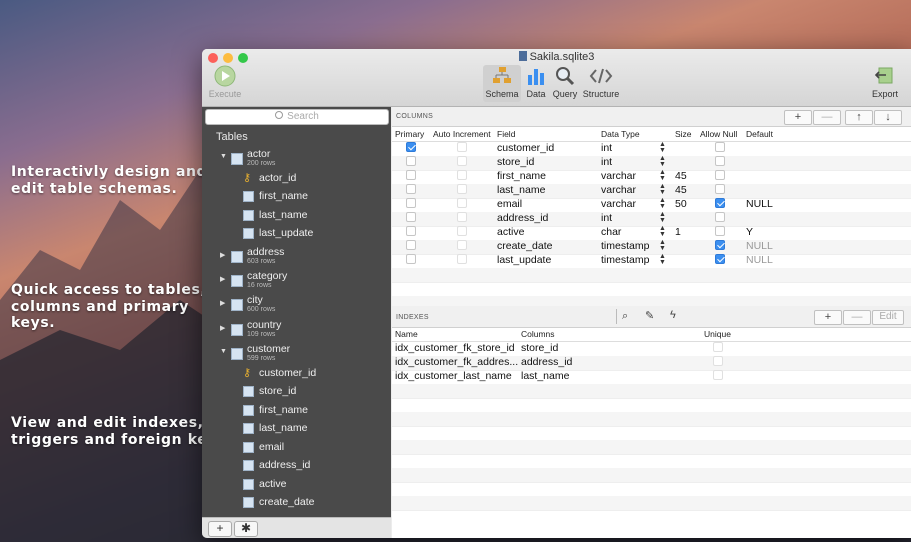 This screenshot has height=542, width=911. What do you see at coordinates (651, 177) in the screenshot?
I see `column-row: first_name varchar ▲ ▼ 45` at bounding box center [651, 177].